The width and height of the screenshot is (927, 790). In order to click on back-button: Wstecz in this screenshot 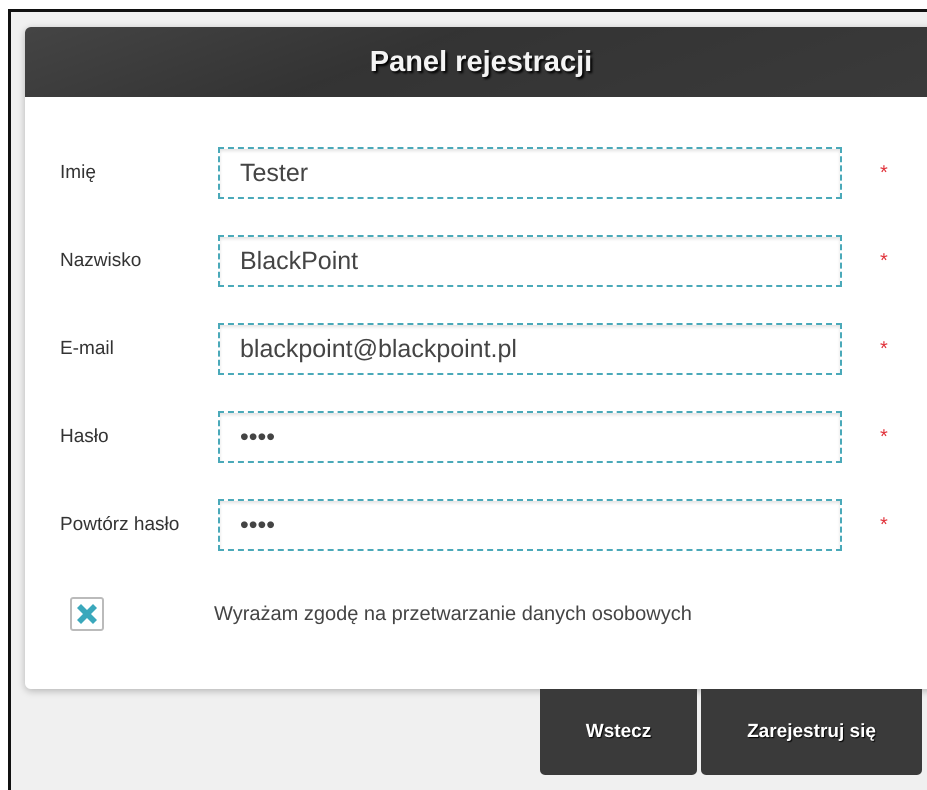, I will do `click(618, 732)`.